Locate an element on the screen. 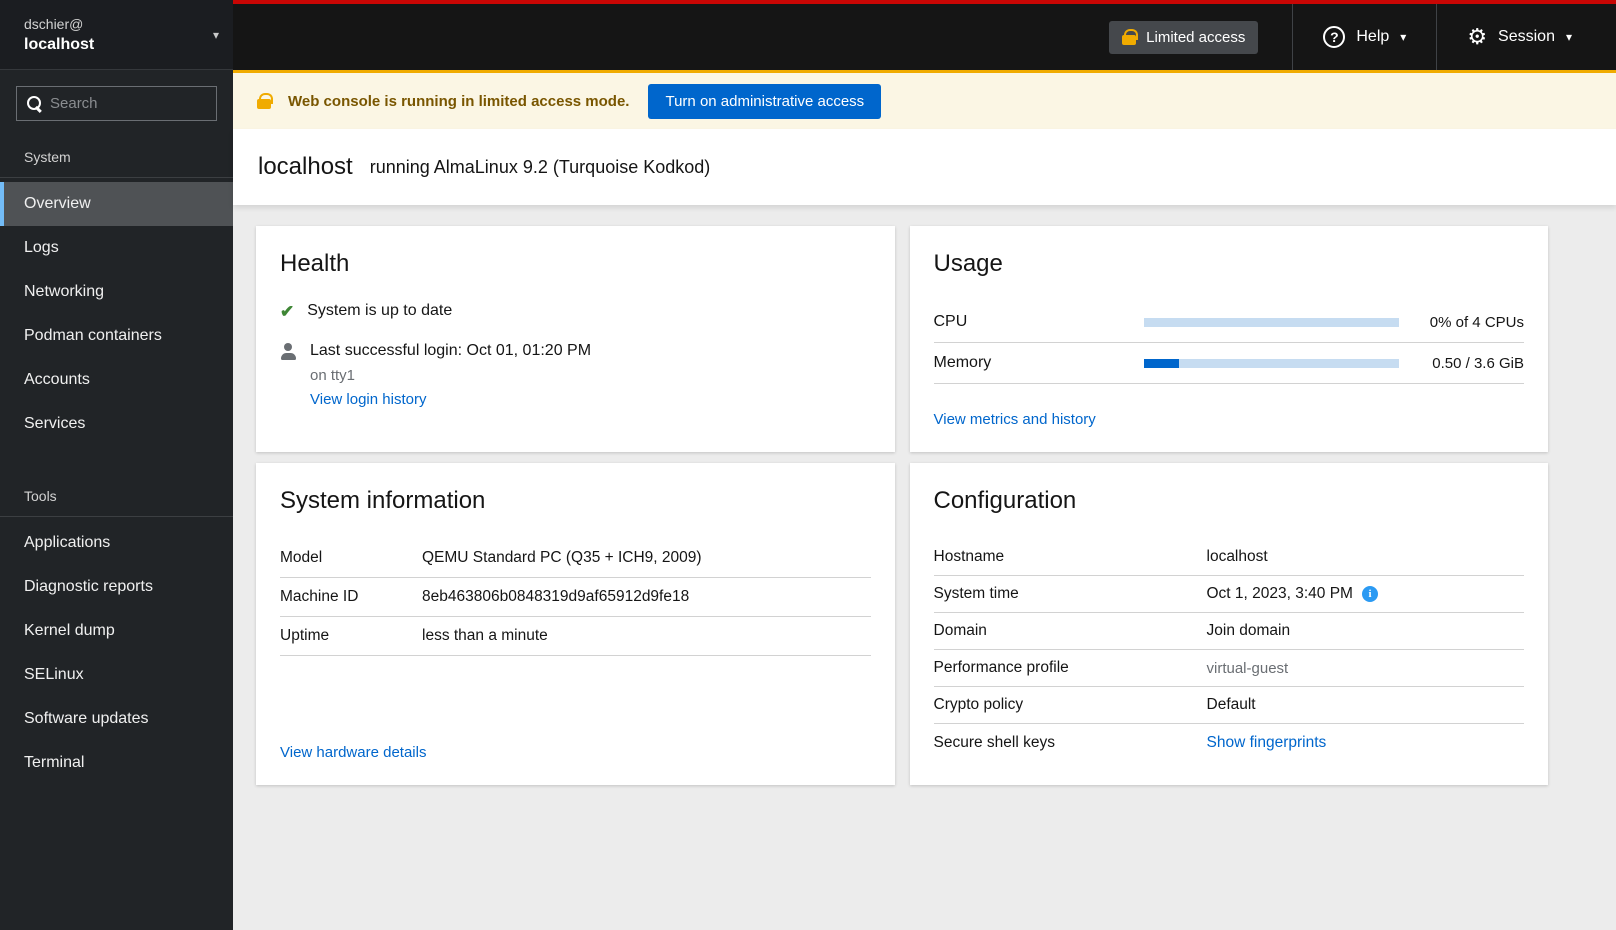 Image resolution: width=1616 pixels, height=930 pixels. usage-card-title: Usage is located at coordinates (968, 263).